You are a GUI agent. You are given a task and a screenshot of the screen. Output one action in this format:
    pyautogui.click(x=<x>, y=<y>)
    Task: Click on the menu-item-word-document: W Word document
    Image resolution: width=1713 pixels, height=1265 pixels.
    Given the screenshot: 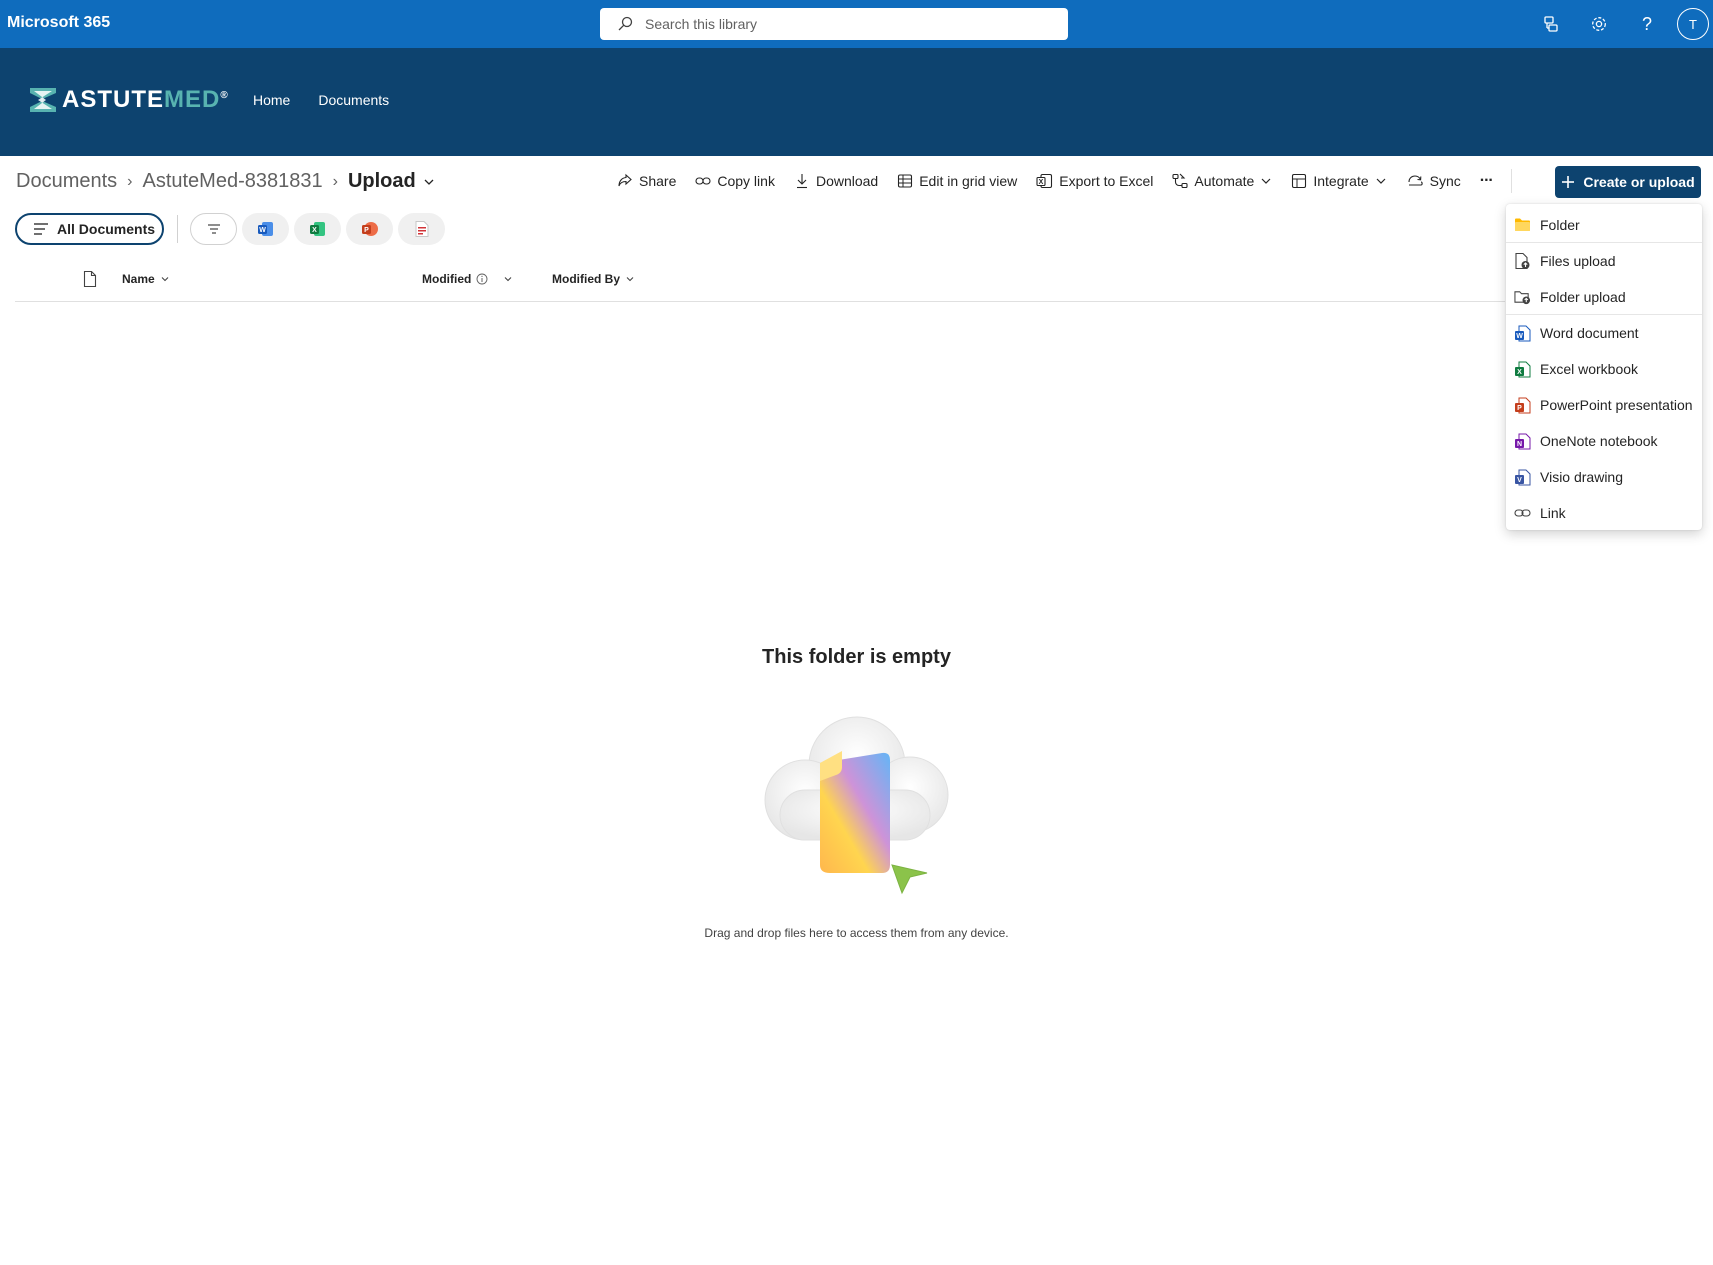 What is the action you would take?
    pyautogui.click(x=1604, y=333)
    